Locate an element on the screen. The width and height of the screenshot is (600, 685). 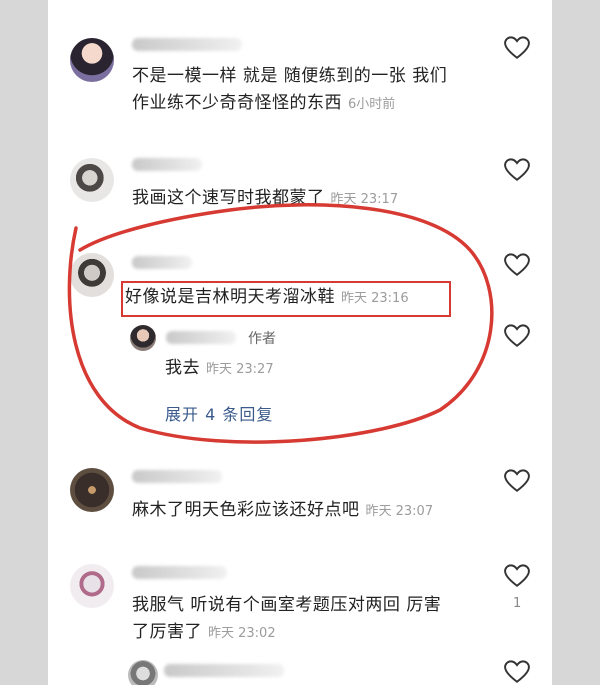
comment-text: 麻木了明天色彩应该还好点吧 昨天 23:07 is located at coordinates (282, 511).